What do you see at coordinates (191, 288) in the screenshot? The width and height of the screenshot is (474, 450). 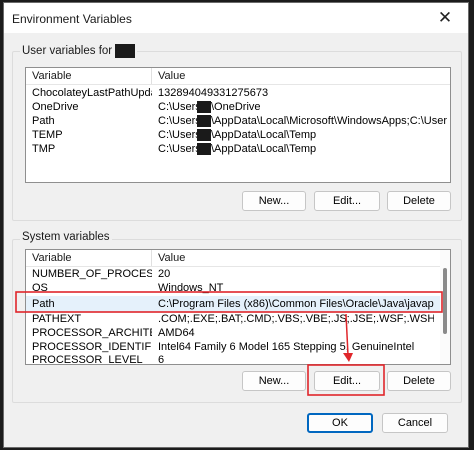 I see `variable-value: Windows_NT` at bounding box center [191, 288].